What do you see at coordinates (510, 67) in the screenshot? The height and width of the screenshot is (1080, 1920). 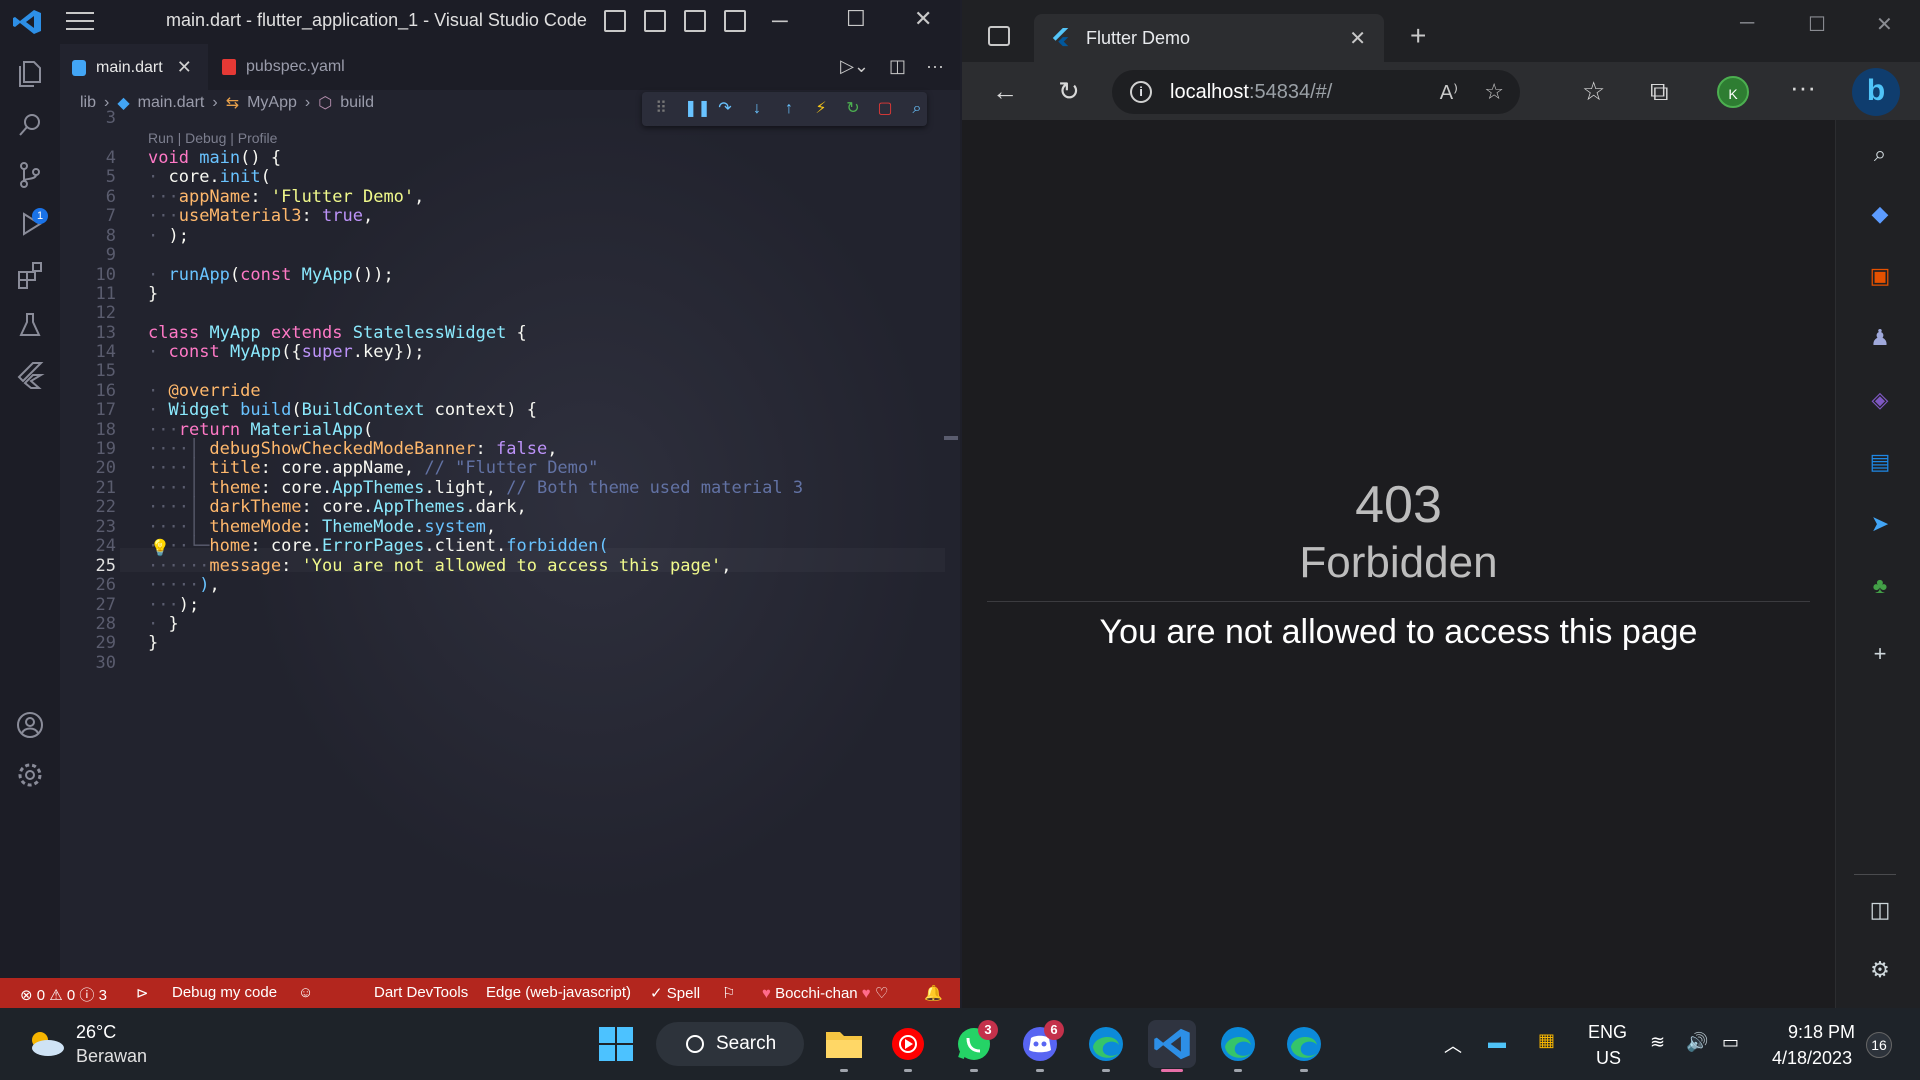 I see `editor-tabs: main.dart ✕ pubspec.yaml ▷⌄ ◫ ···` at bounding box center [510, 67].